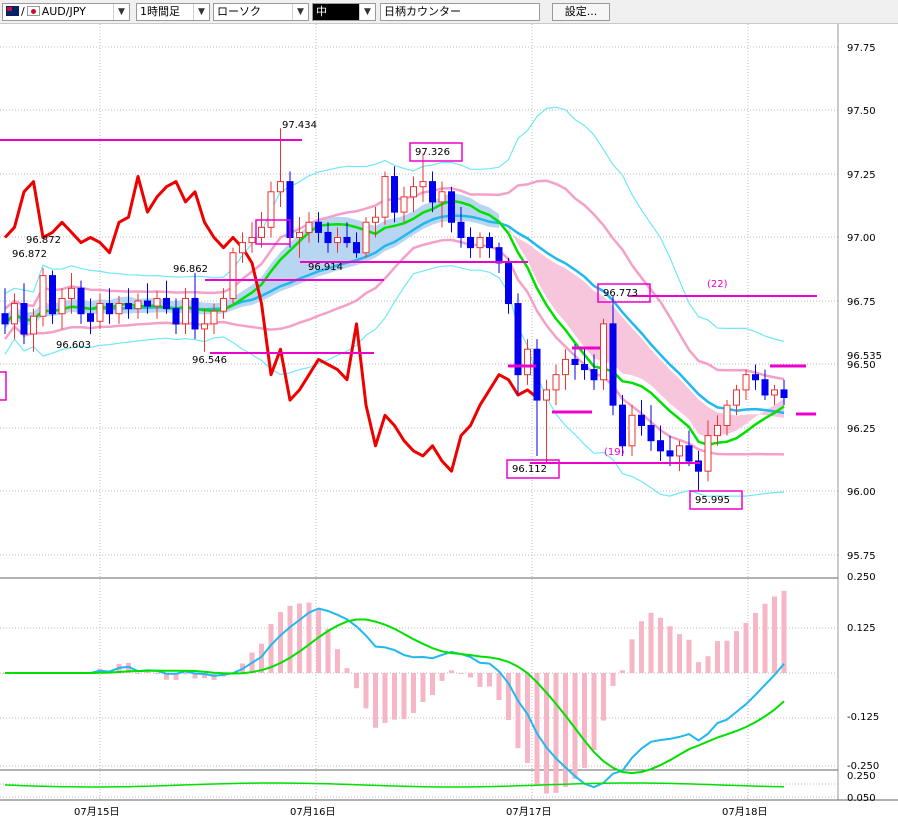 The height and width of the screenshot is (821, 898). Describe the element at coordinates (861, 302) in the screenshot. I see `price-tick-label: 96.75` at that location.